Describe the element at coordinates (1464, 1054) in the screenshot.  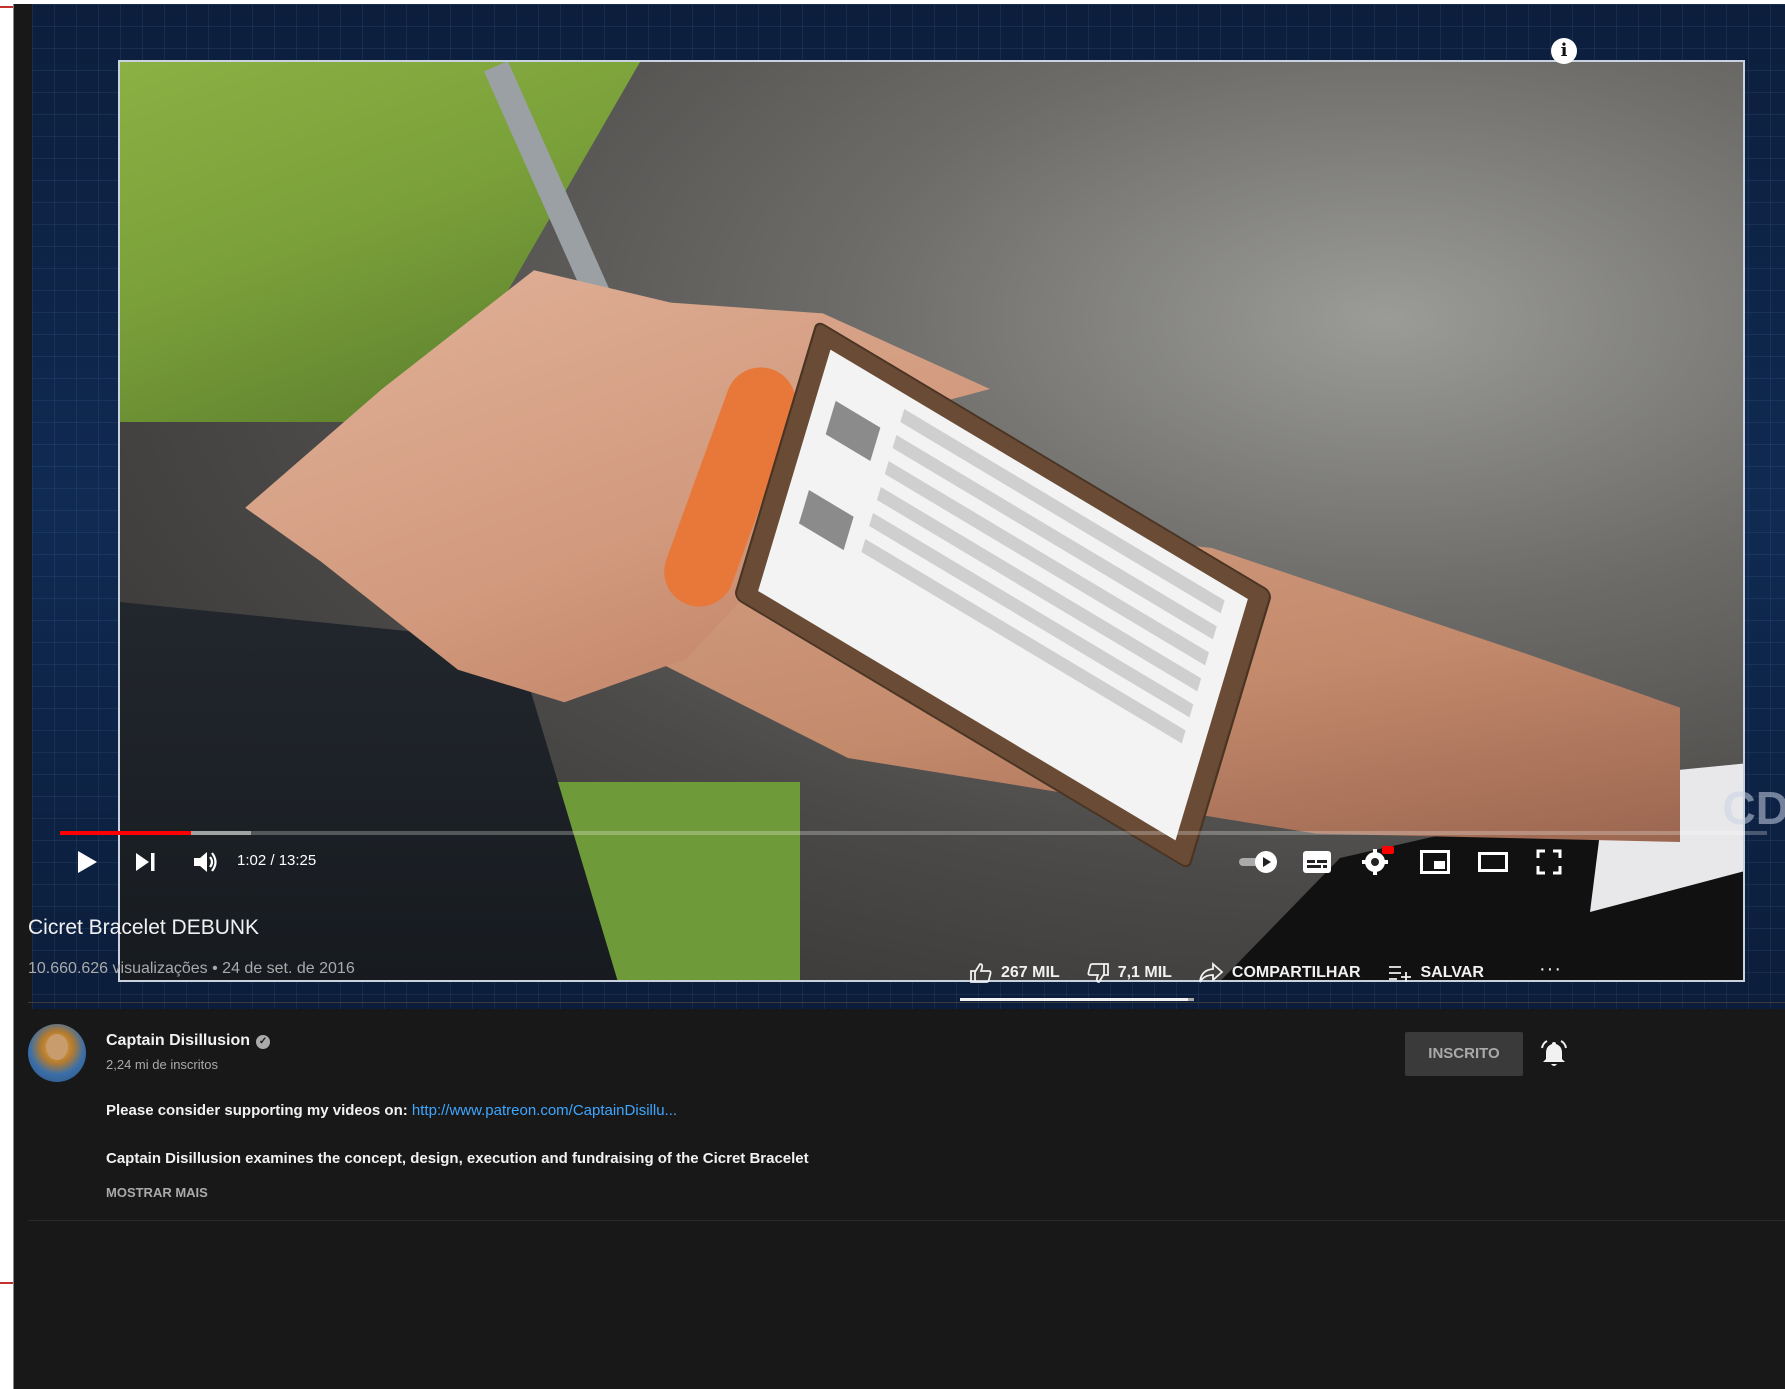
I see `subscribe-button: INSCRITO` at that location.